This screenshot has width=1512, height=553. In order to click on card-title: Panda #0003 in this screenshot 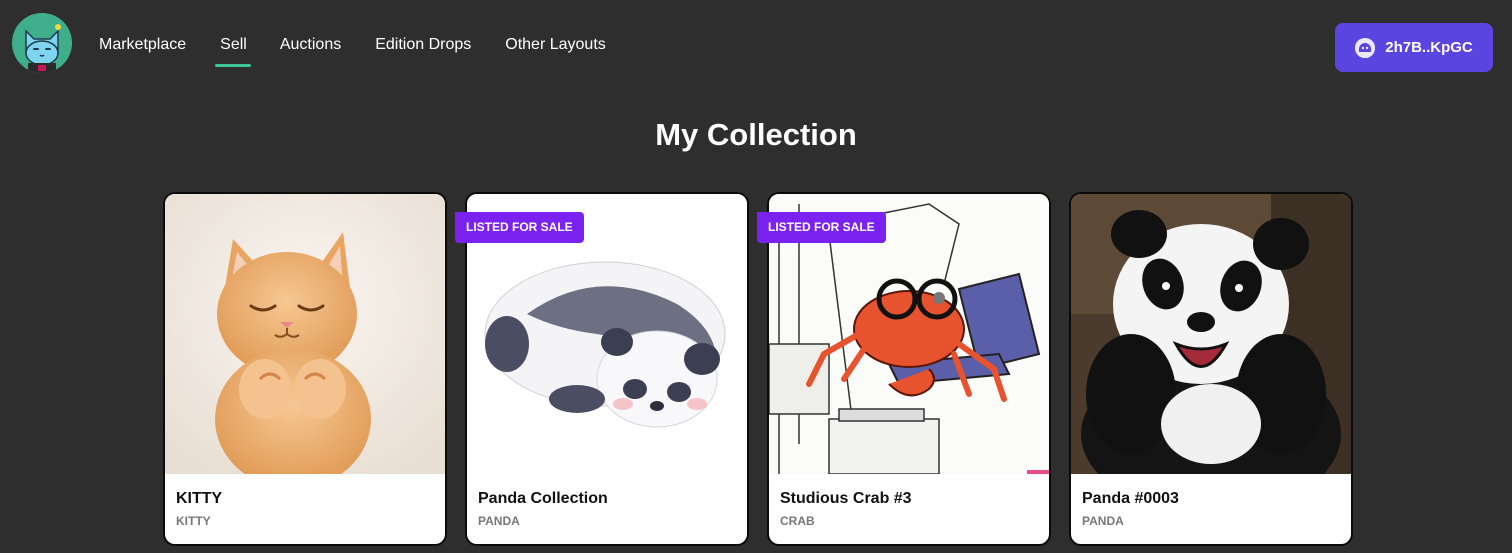, I will do `click(1130, 498)`.